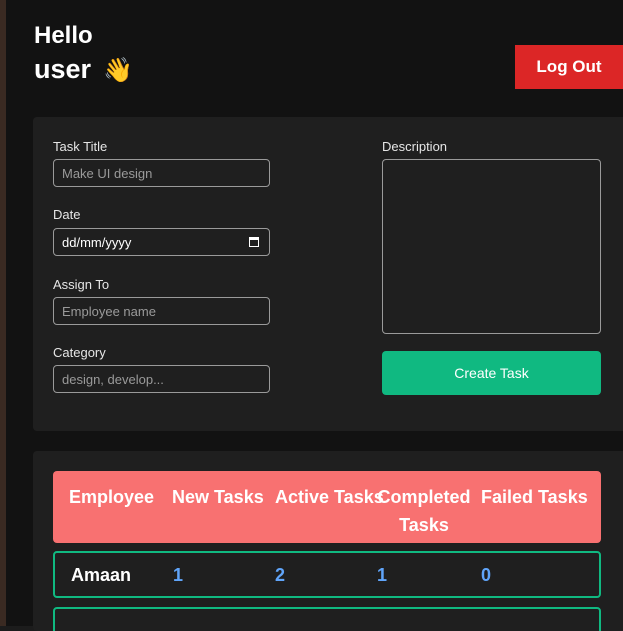 Image resolution: width=623 pixels, height=631 pixels. What do you see at coordinates (63, 35) in the screenshot?
I see `greeting-text: Hello` at bounding box center [63, 35].